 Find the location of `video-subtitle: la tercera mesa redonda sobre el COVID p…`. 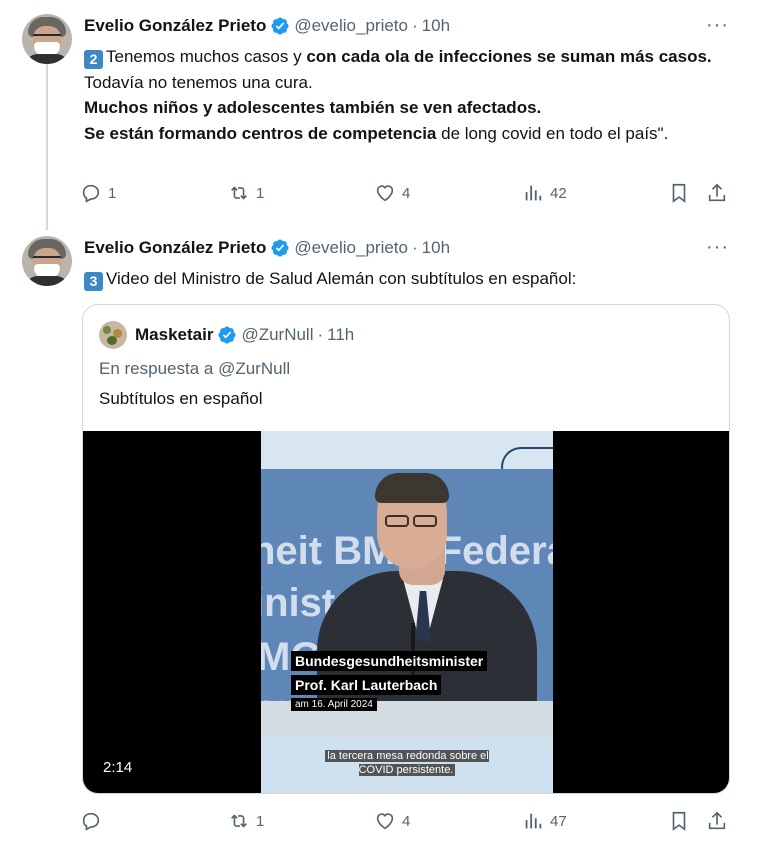

video-subtitle: la tercera mesa redonda sobre el COVID p… is located at coordinates (407, 763).